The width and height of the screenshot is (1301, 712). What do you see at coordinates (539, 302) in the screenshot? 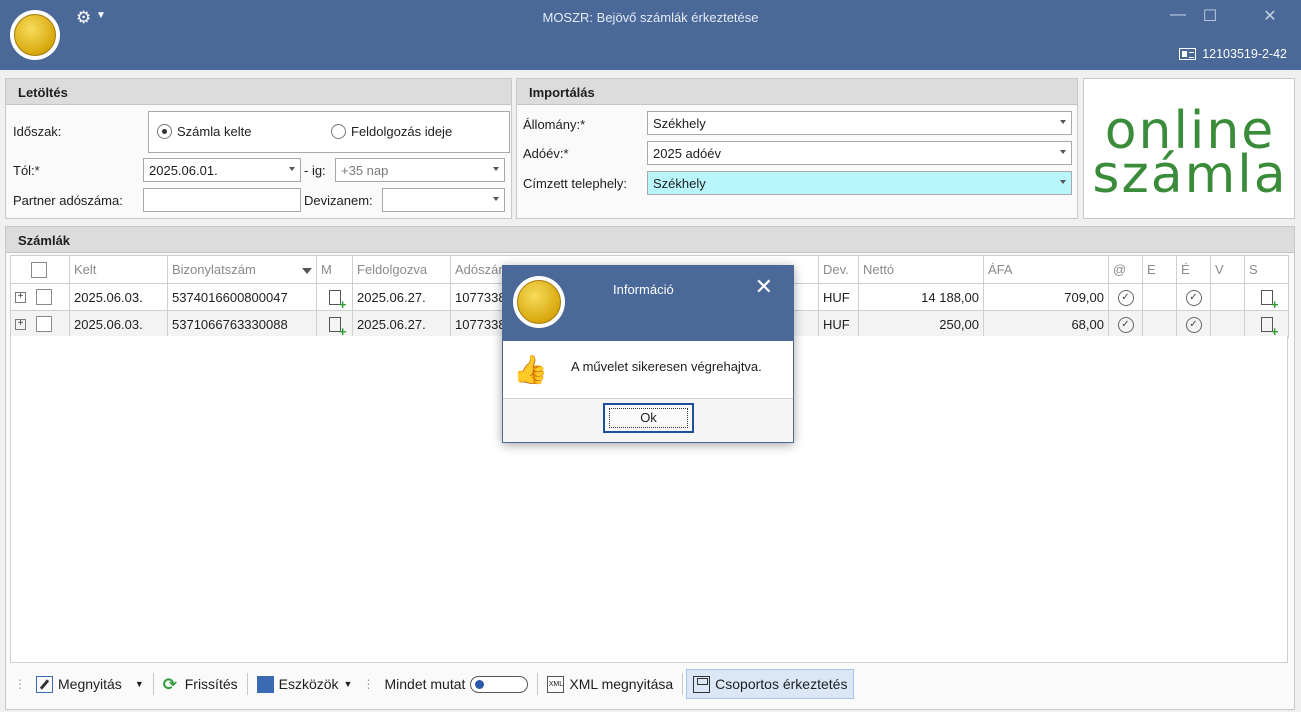
I see `app-coin-icon` at bounding box center [539, 302].